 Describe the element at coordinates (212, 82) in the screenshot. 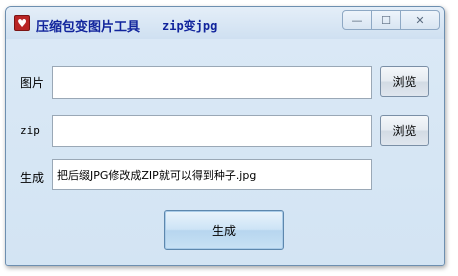

I see `image-path-input` at that location.